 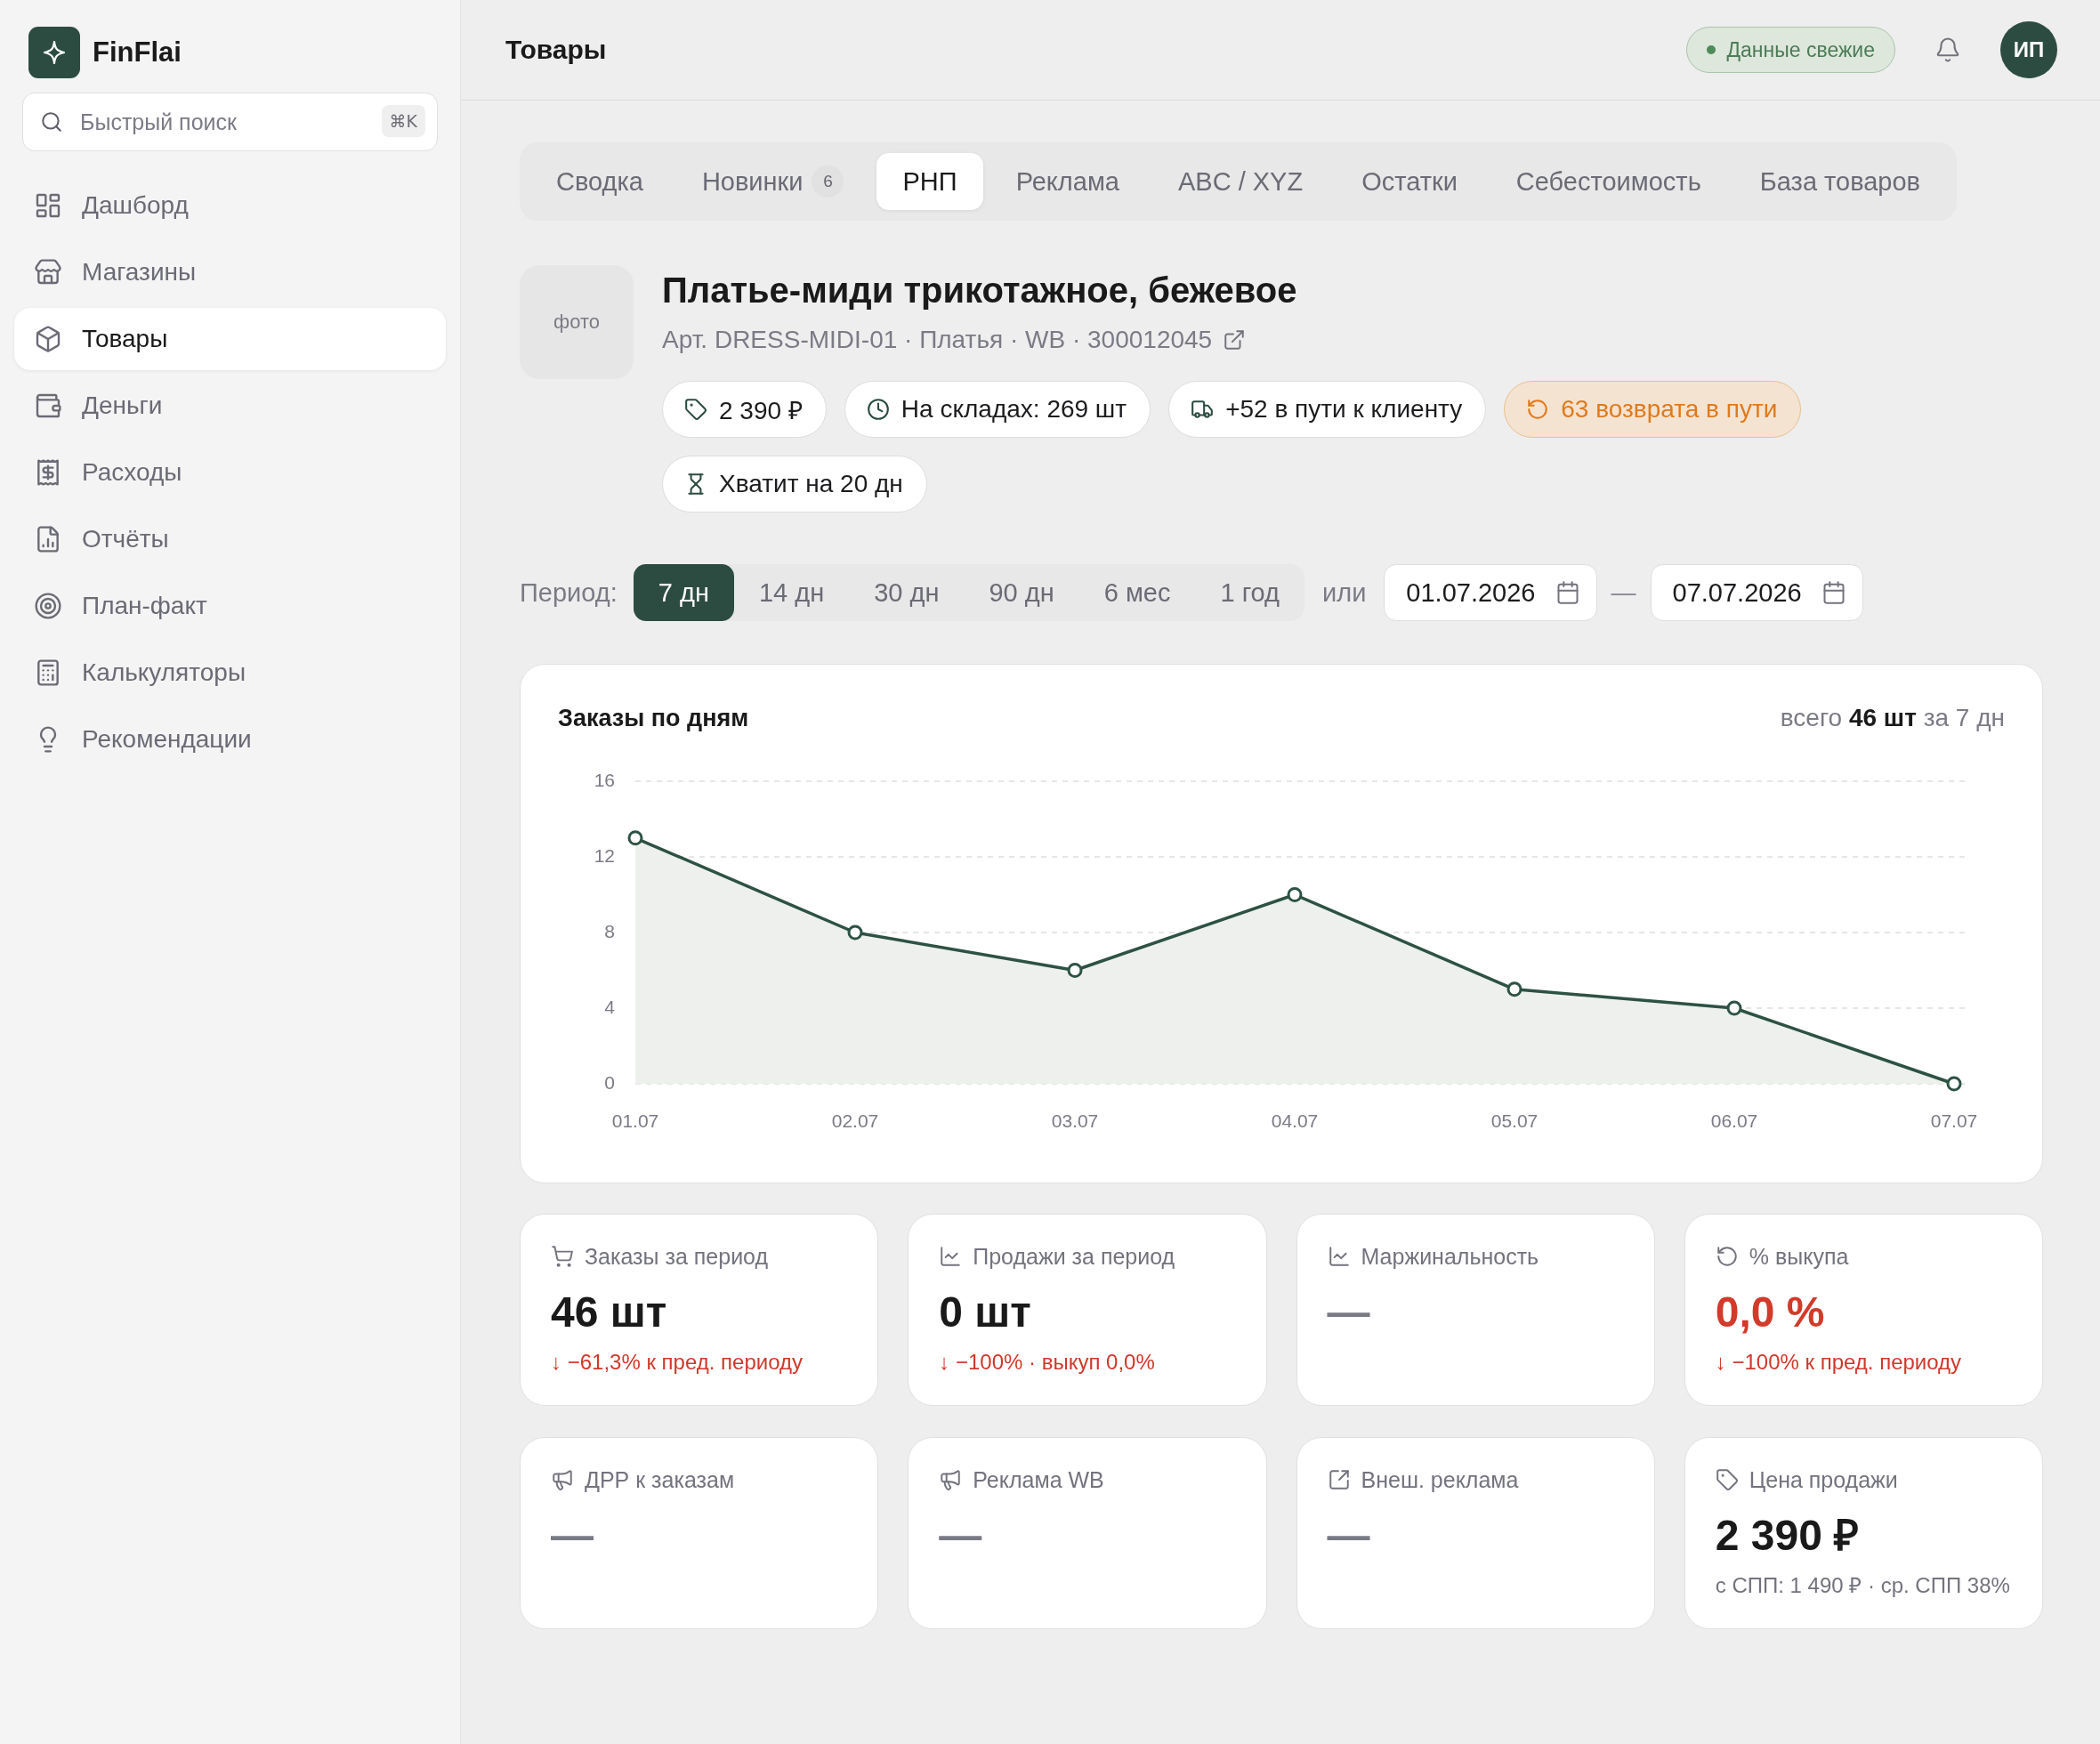 What do you see at coordinates (752, 182) in the screenshot?
I see `tab-label: Новинки` at bounding box center [752, 182].